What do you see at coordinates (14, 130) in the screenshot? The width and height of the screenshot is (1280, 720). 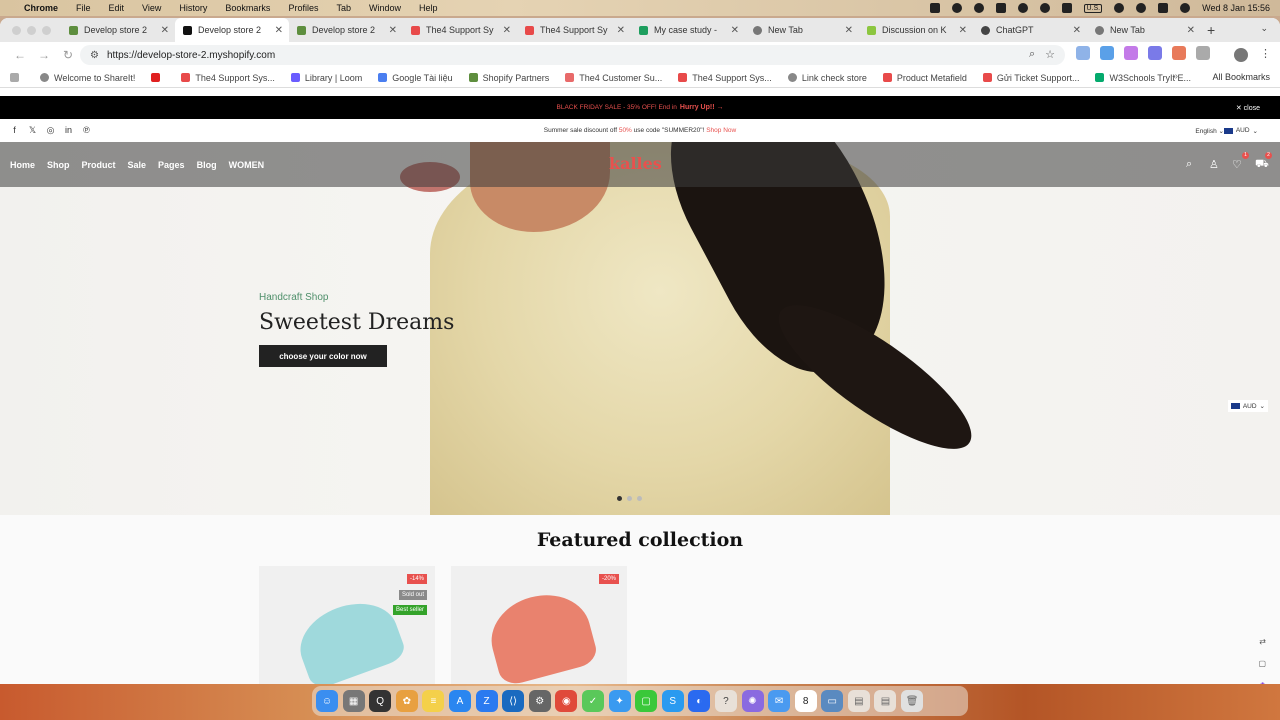 I see `facebook-icon: f` at bounding box center [14, 130].